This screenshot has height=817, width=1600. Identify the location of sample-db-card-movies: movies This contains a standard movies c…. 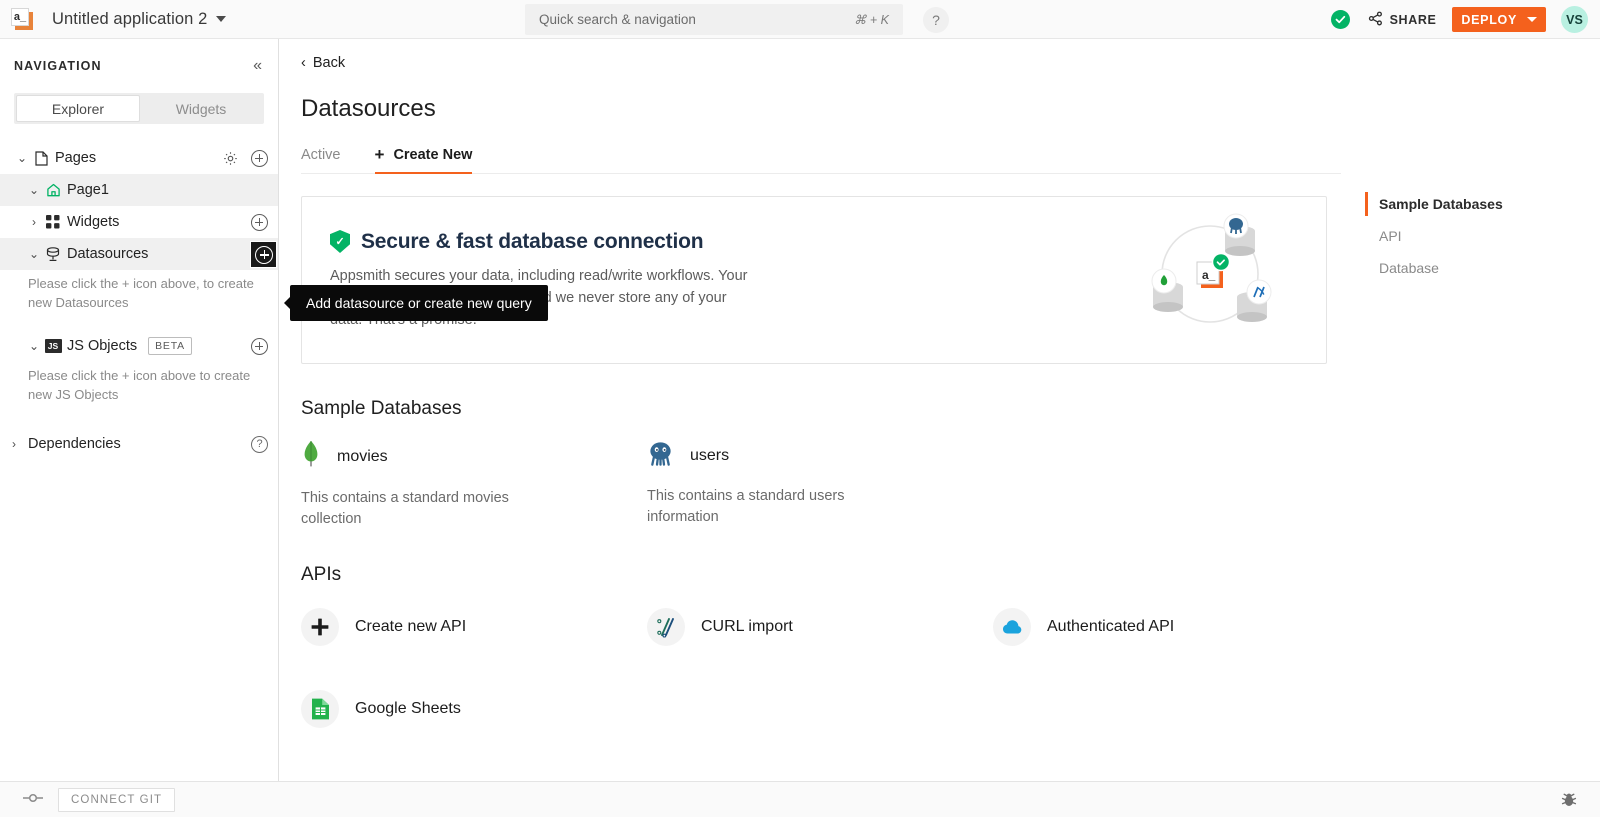
(474, 485).